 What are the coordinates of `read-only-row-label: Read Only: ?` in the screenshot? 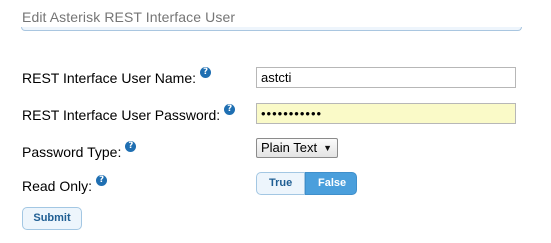 It's located at (65, 184).